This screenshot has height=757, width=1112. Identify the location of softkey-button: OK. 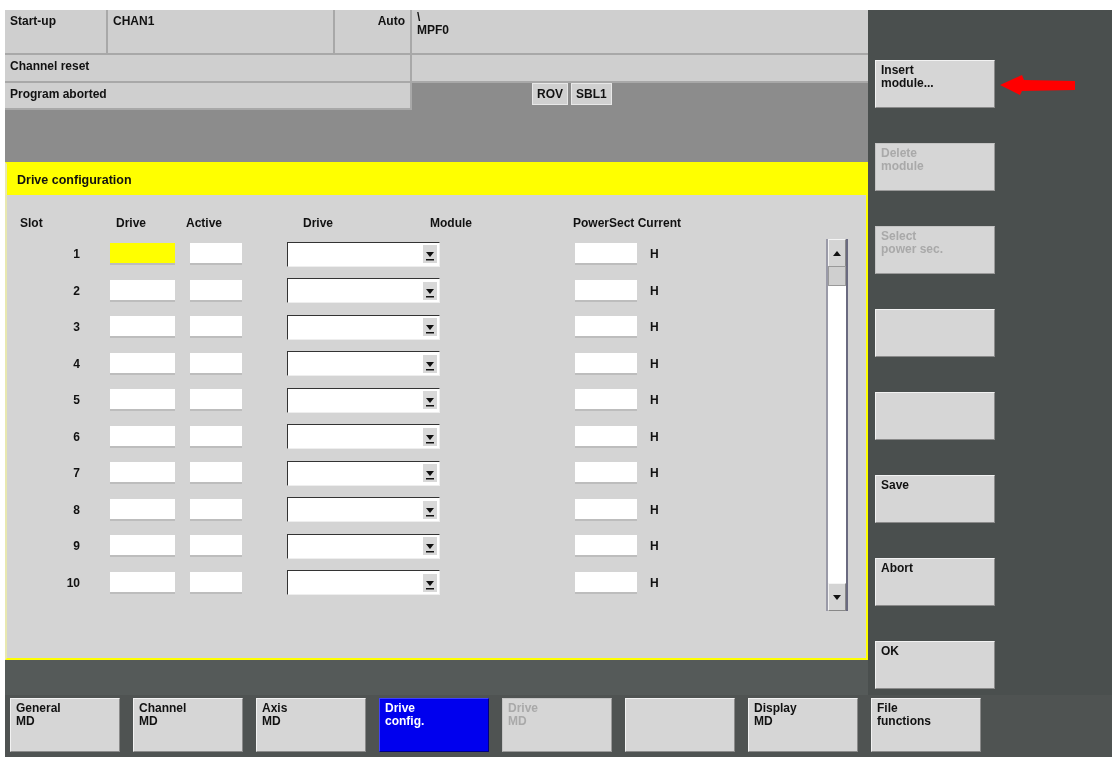
(935, 665).